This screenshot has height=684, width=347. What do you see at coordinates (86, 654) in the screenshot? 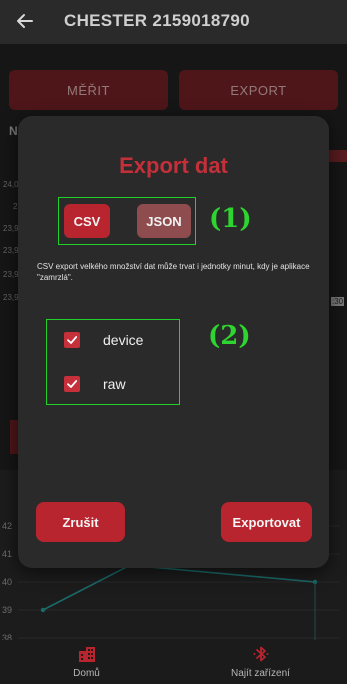
I see `buildings-icon` at bounding box center [86, 654].